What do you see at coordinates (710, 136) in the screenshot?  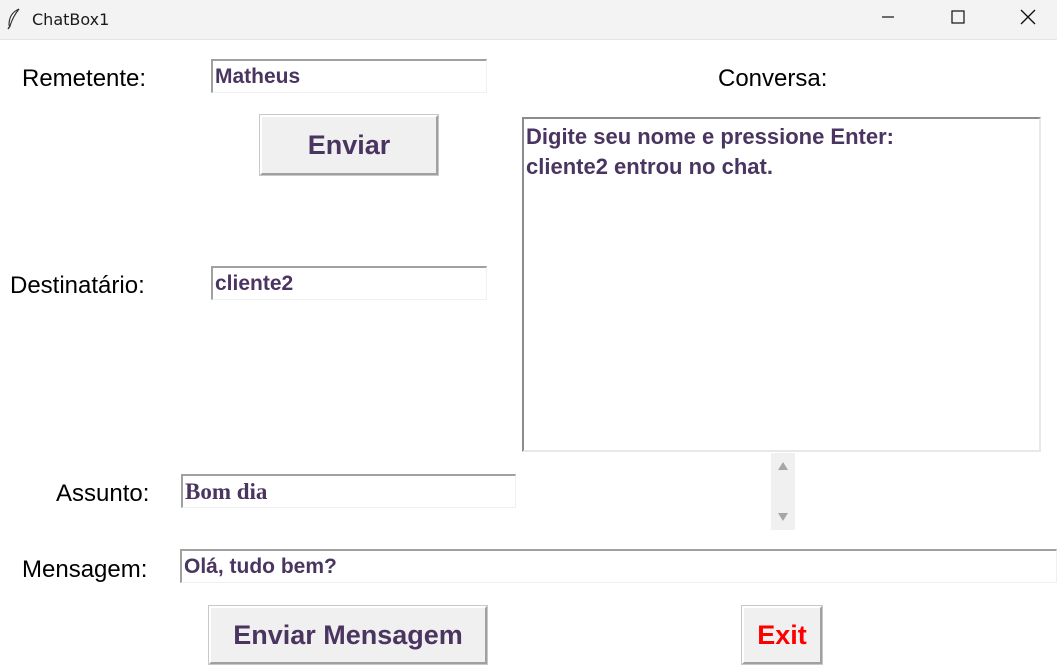 I see `conversa-line: Digite seu nome e pressione Enter:` at bounding box center [710, 136].